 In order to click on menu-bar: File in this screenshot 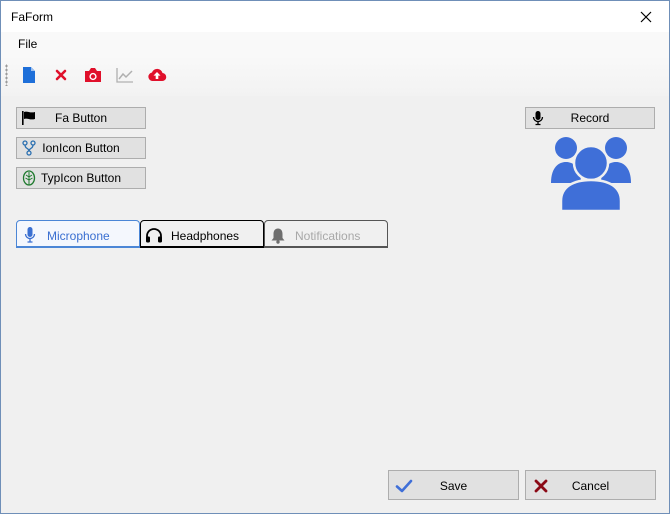, I will do `click(335, 44)`.